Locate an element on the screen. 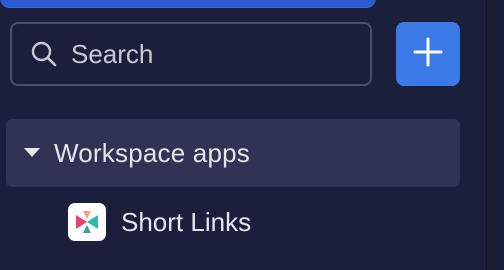 This screenshot has width=504, height=270. app-label: Short Links is located at coordinates (186, 221).